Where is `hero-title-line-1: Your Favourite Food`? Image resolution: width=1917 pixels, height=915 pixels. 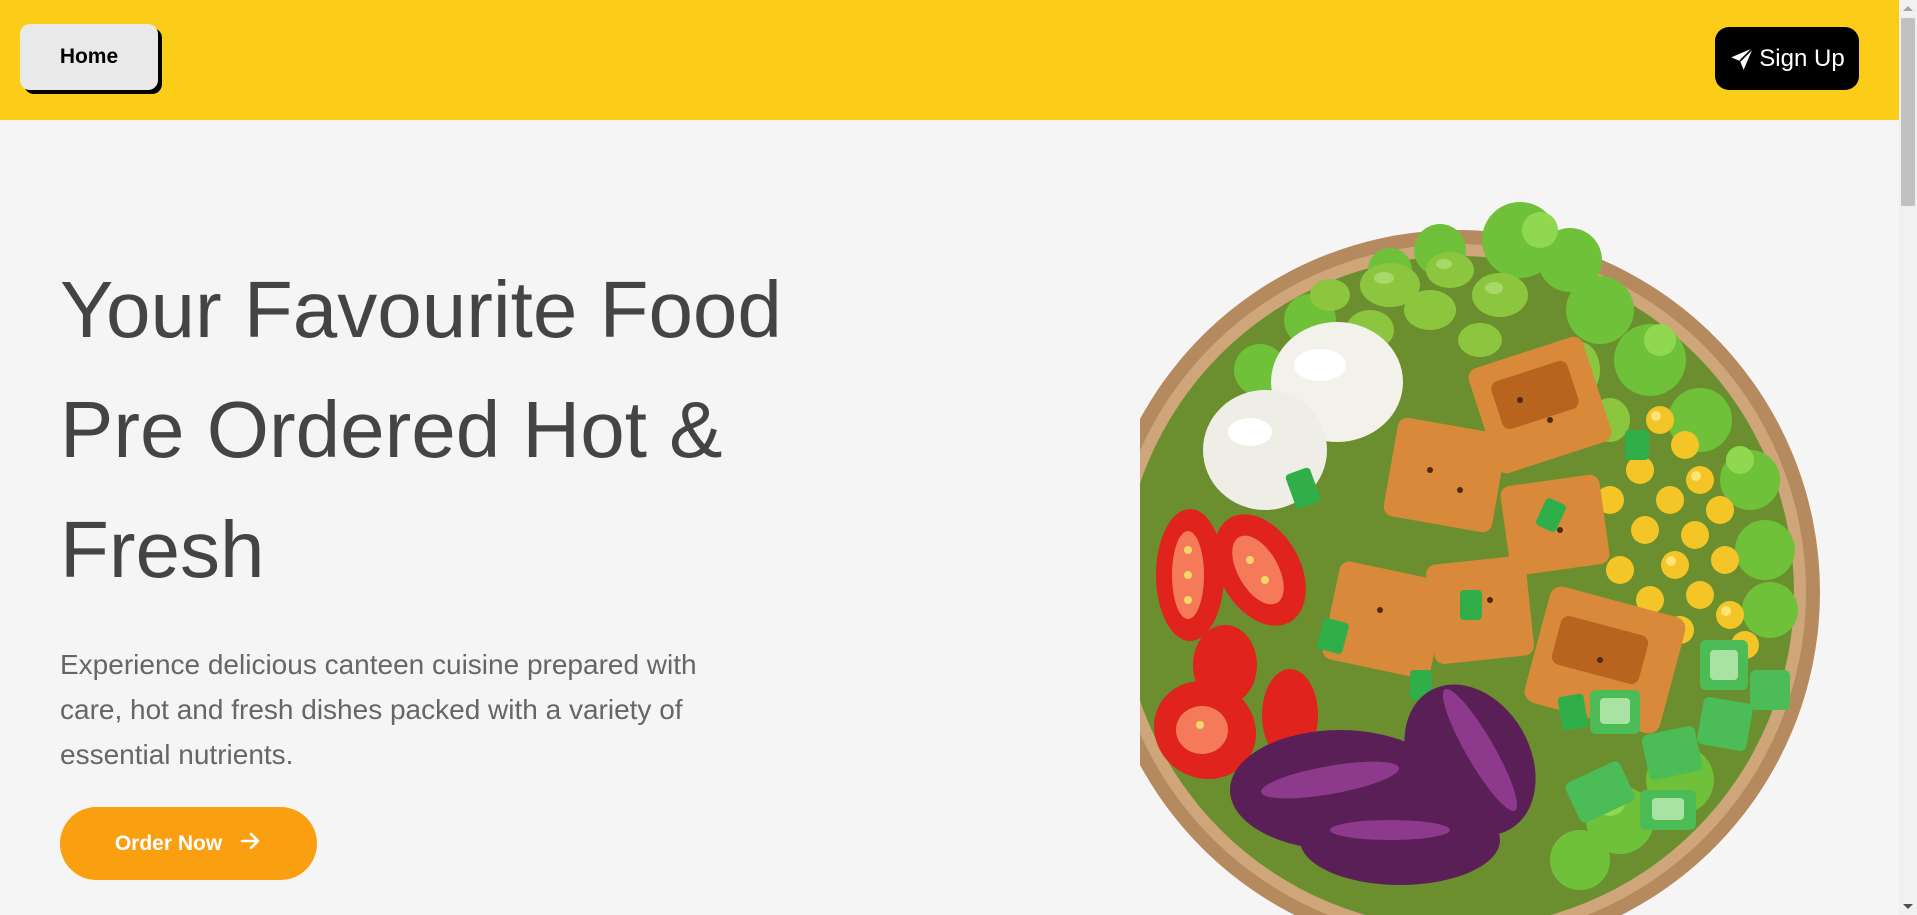
hero-title-line-1: Your Favourite Food is located at coordinates (421, 309).